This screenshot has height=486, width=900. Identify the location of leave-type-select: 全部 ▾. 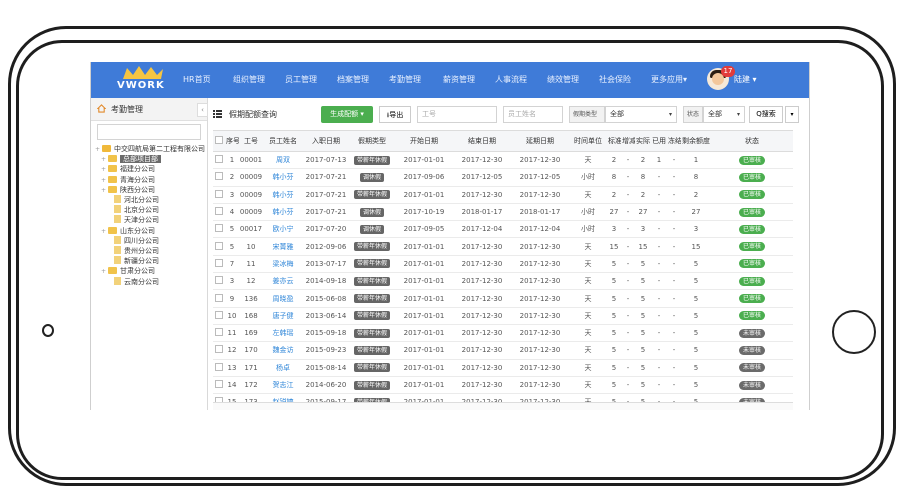
(641, 114).